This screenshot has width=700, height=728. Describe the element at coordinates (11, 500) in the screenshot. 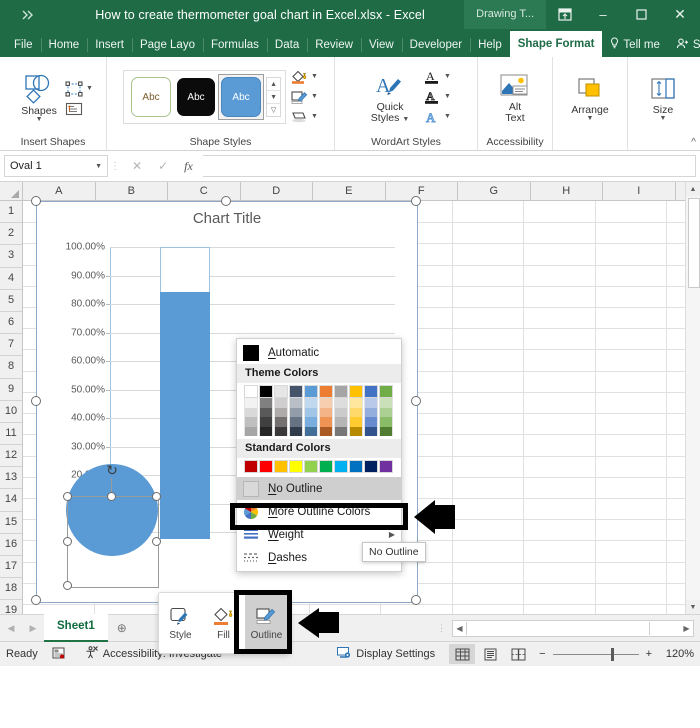

I see `row-header-14: 14` at that location.